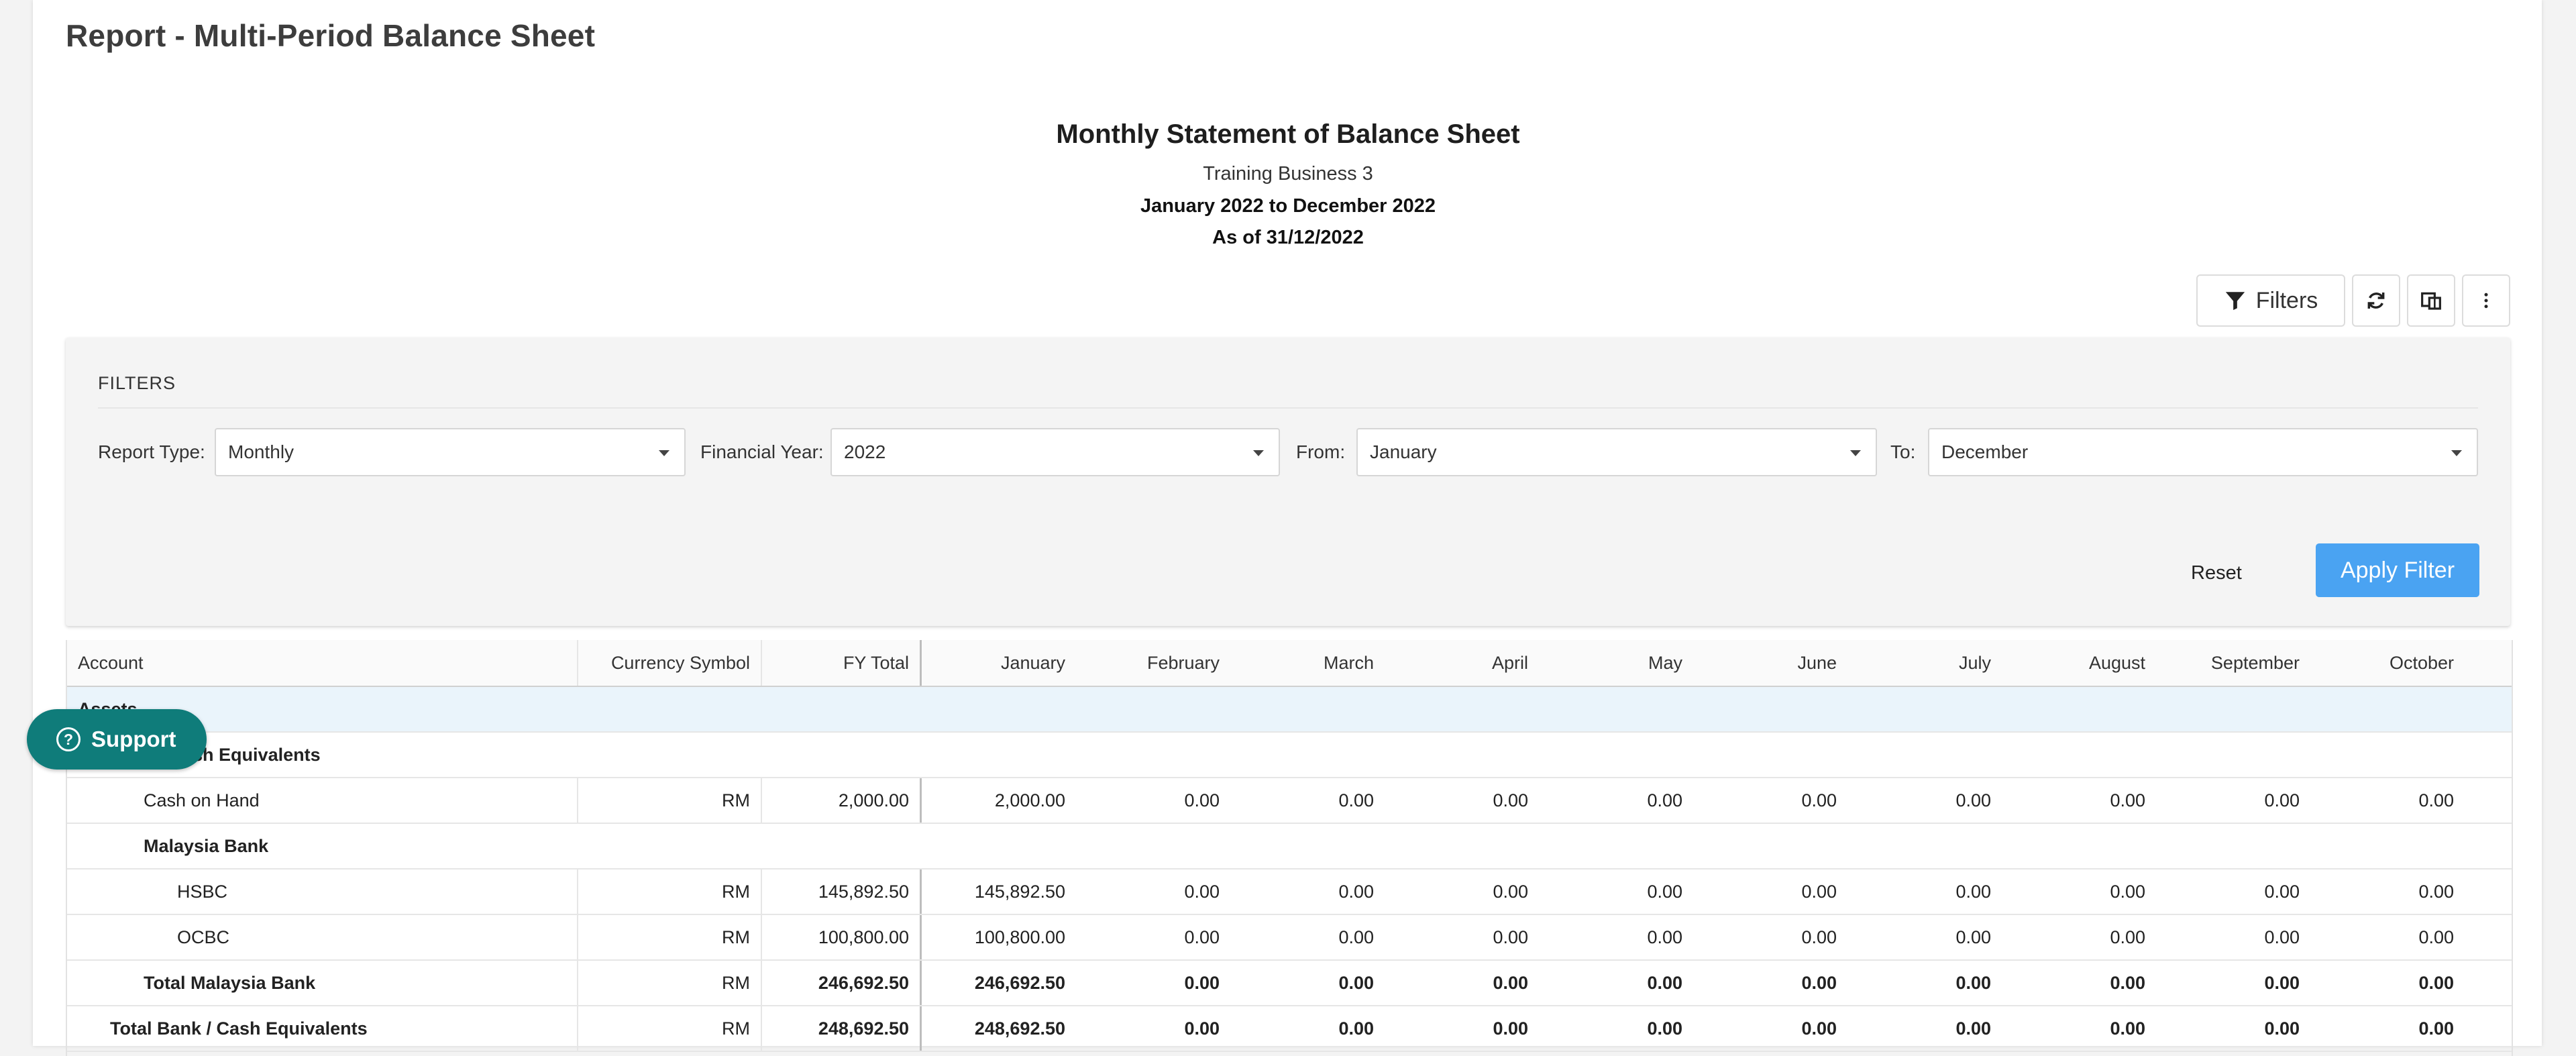 This screenshot has height=1056, width=2576. What do you see at coordinates (322, 1028) in the screenshot?
I see `account-cell: Total Bank / Cash Equivalents` at bounding box center [322, 1028].